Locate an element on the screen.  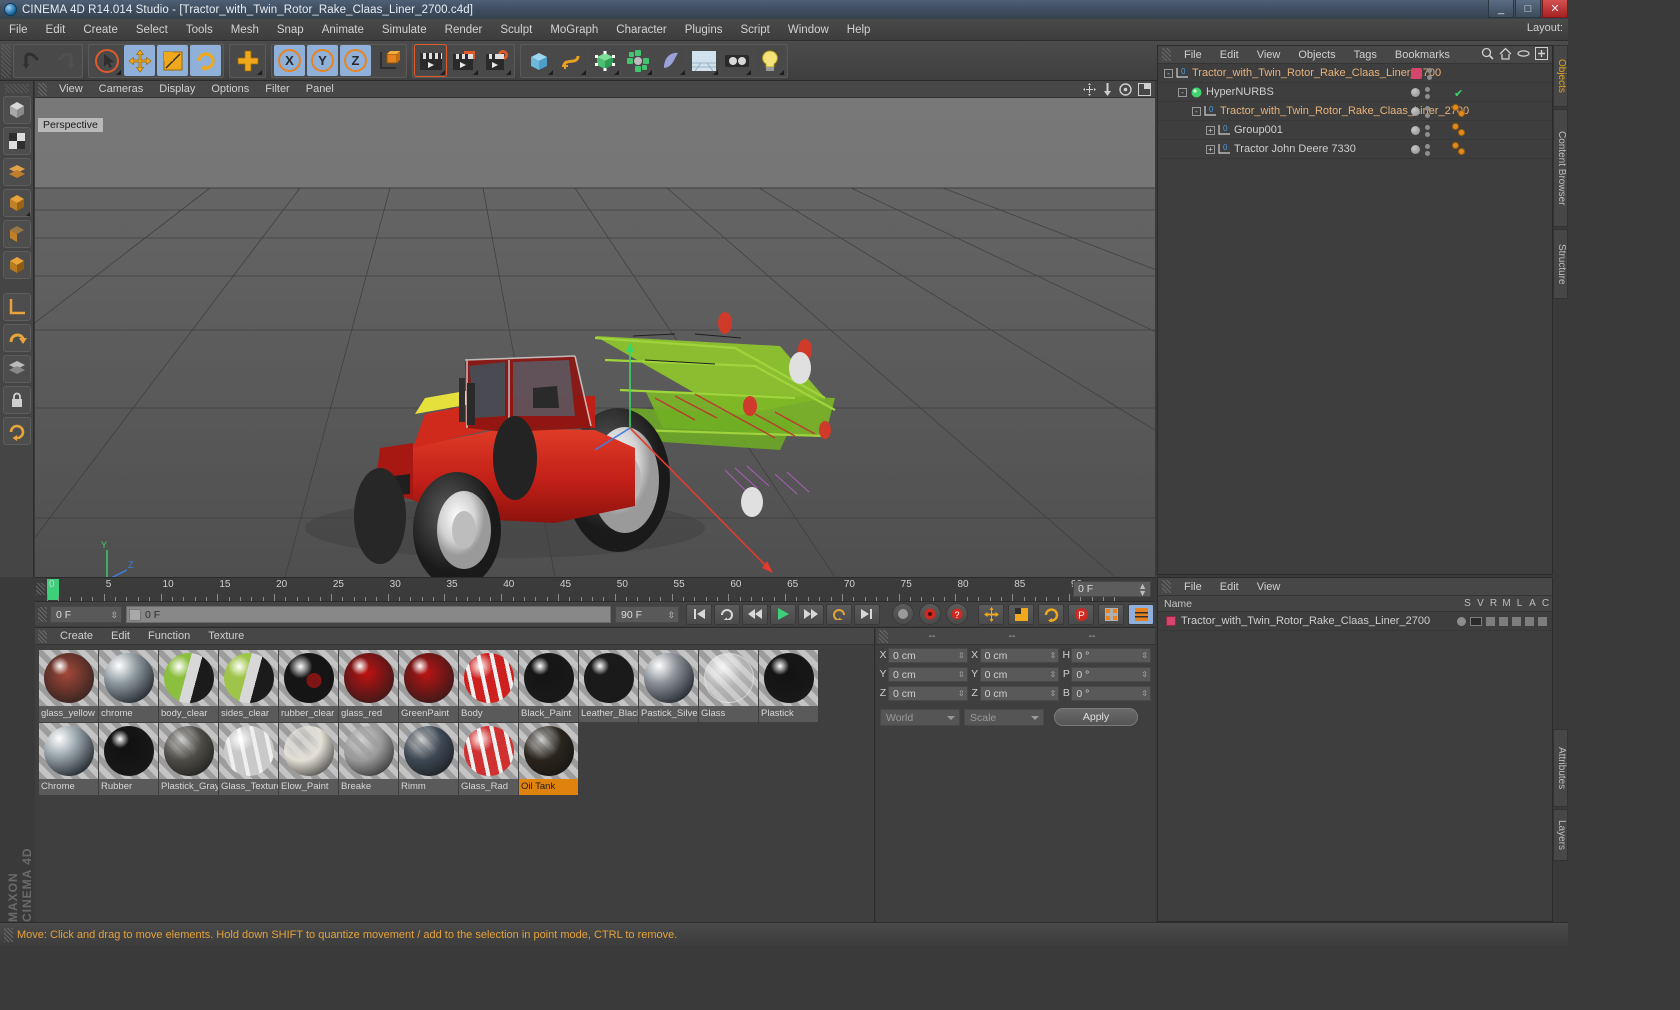
attributes-col-a: A is located at coordinates (1532, 603).